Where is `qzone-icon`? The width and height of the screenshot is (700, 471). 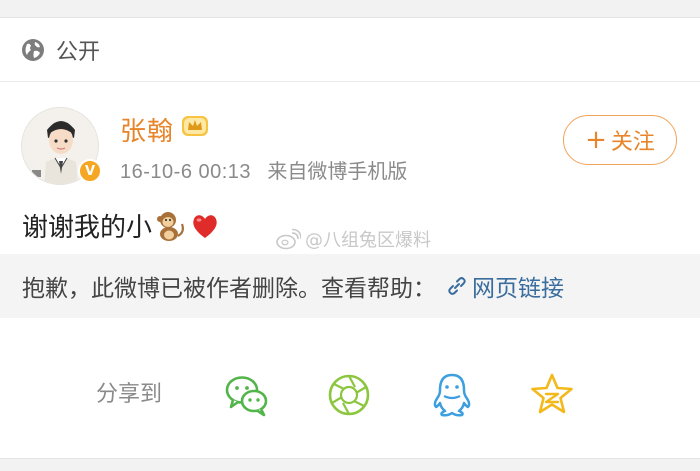 qzone-icon is located at coordinates (552, 395).